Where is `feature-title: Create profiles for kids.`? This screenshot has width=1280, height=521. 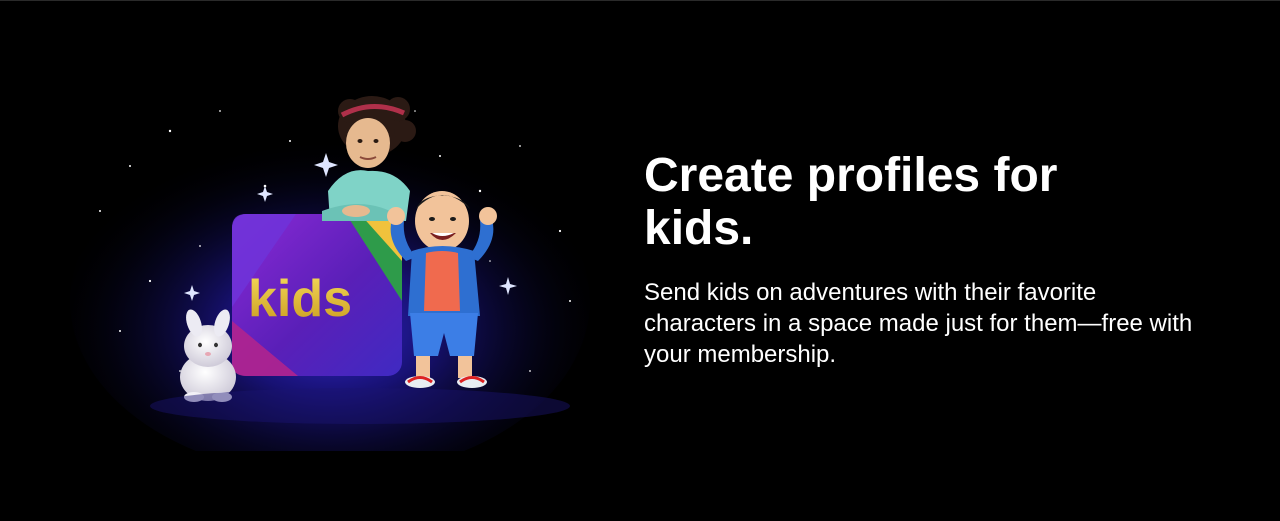
feature-title: Create profiles for kids. is located at coordinates (851, 202).